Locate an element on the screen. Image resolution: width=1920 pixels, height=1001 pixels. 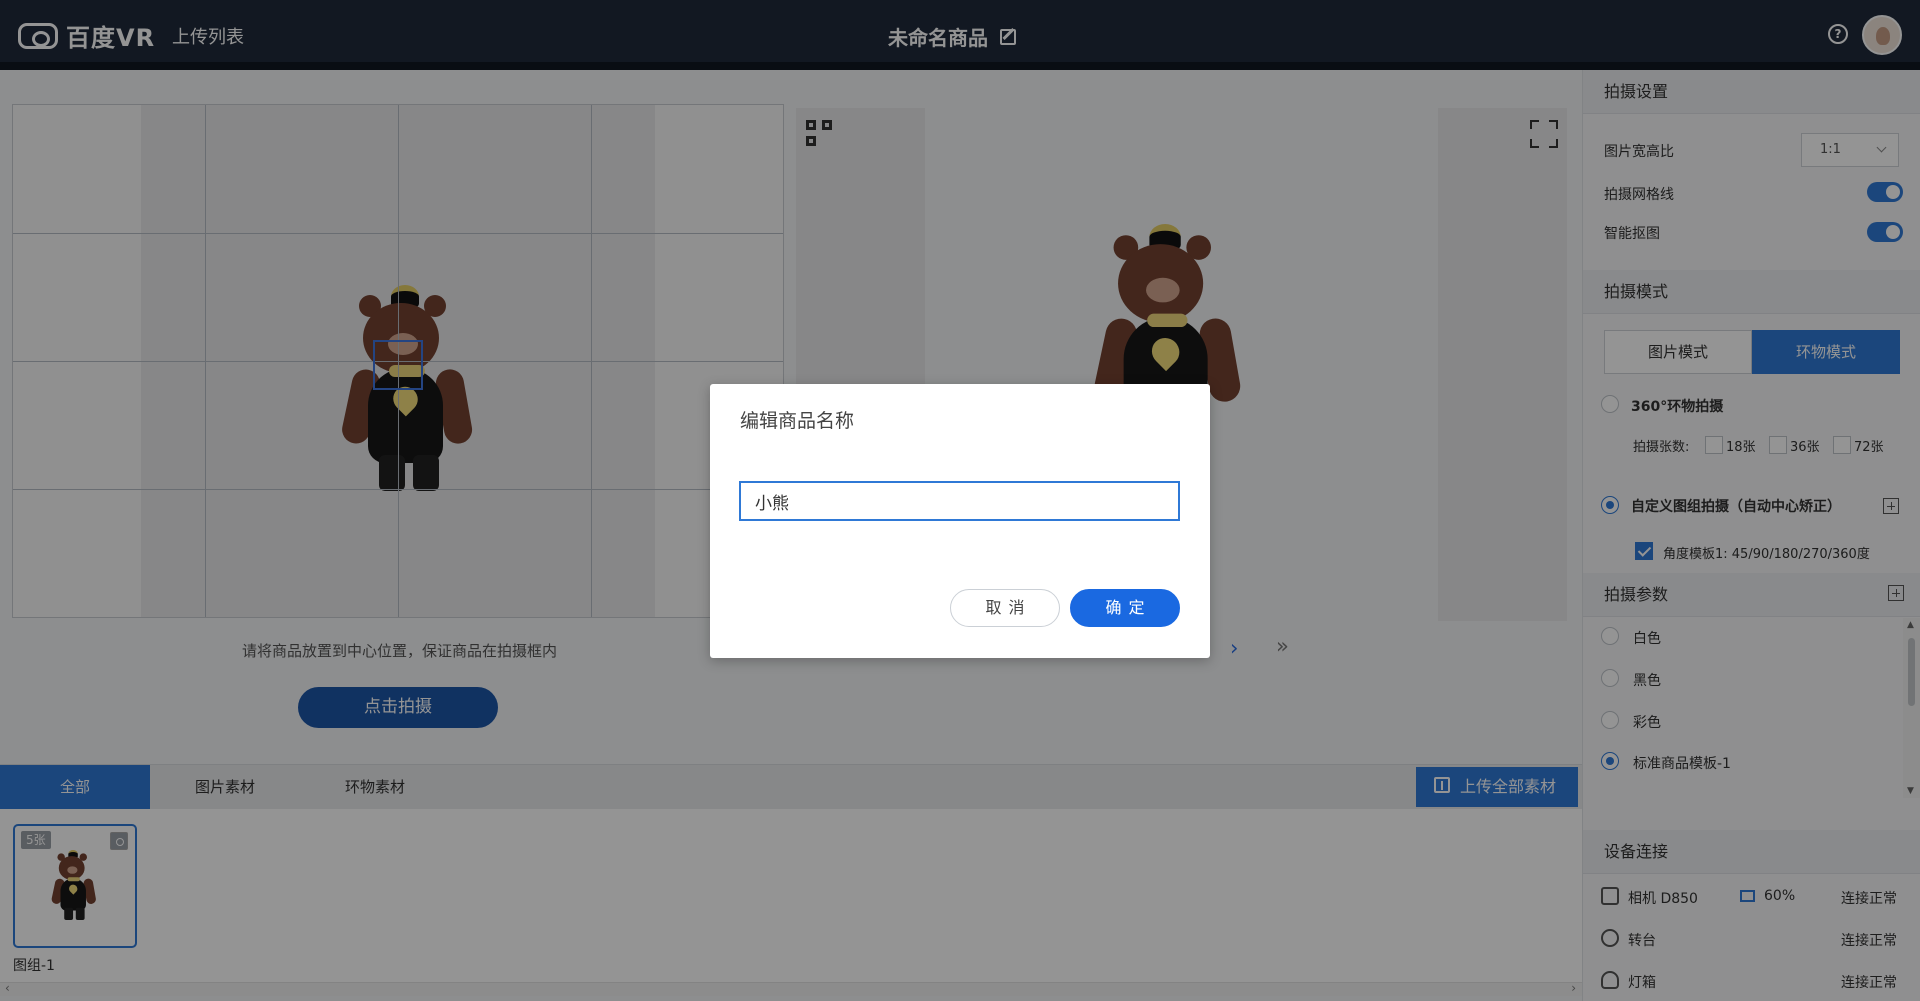
product-name-input is located at coordinates (959, 501).